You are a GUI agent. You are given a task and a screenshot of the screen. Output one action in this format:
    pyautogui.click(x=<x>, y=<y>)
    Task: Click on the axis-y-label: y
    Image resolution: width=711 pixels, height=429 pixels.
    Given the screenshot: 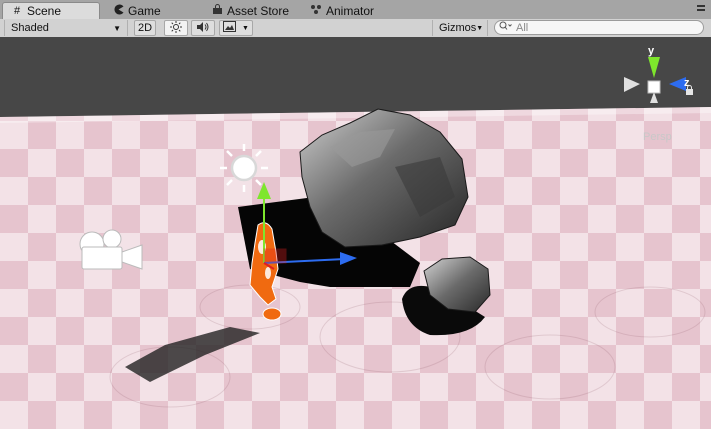 What is the action you would take?
    pyautogui.click(x=651, y=51)
    